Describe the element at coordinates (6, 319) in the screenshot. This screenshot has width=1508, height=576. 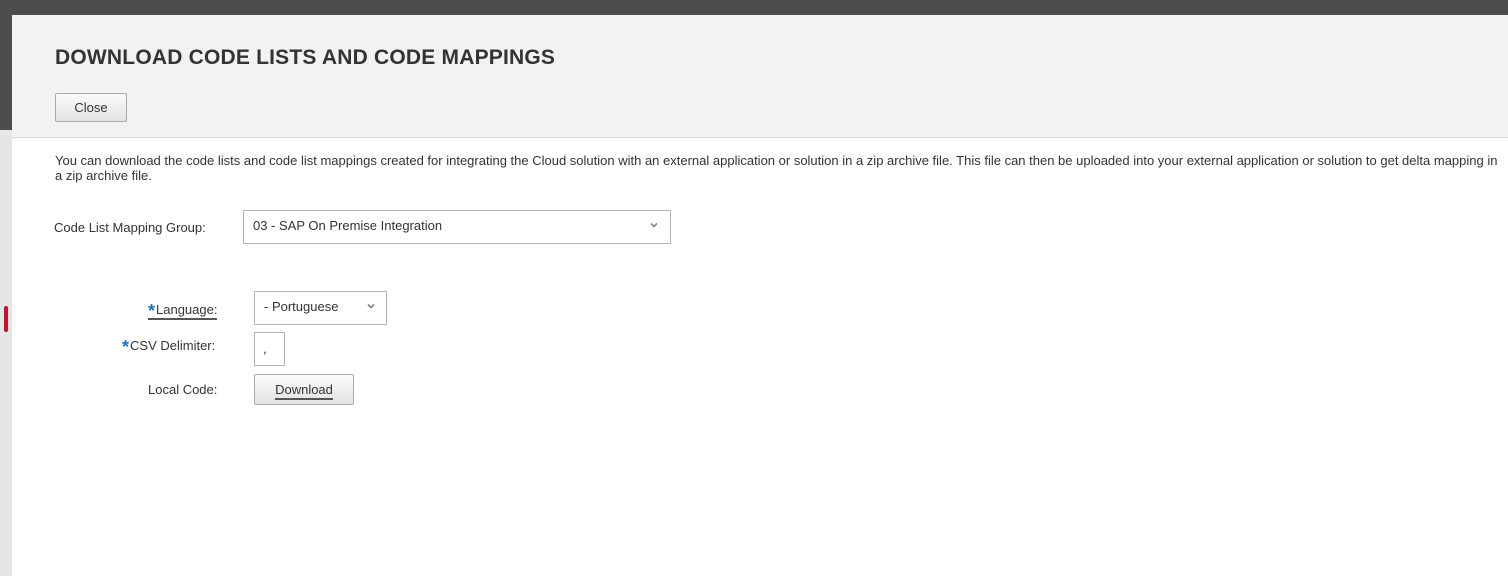
I see `left-edge-marker` at that location.